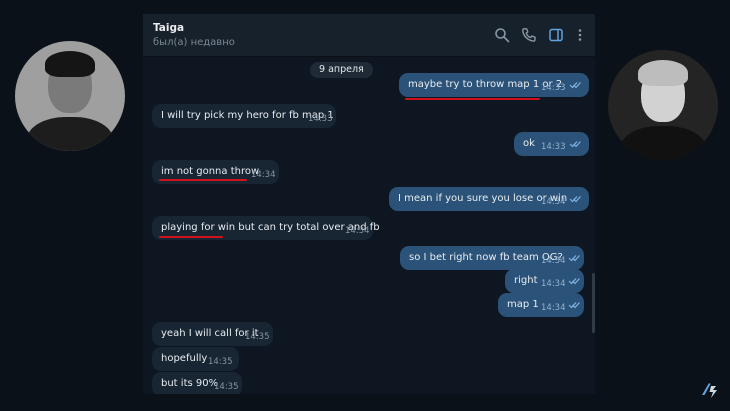 The height and width of the screenshot is (411, 730). What do you see at coordinates (529, 143) in the screenshot?
I see `message-text: ok` at bounding box center [529, 143].